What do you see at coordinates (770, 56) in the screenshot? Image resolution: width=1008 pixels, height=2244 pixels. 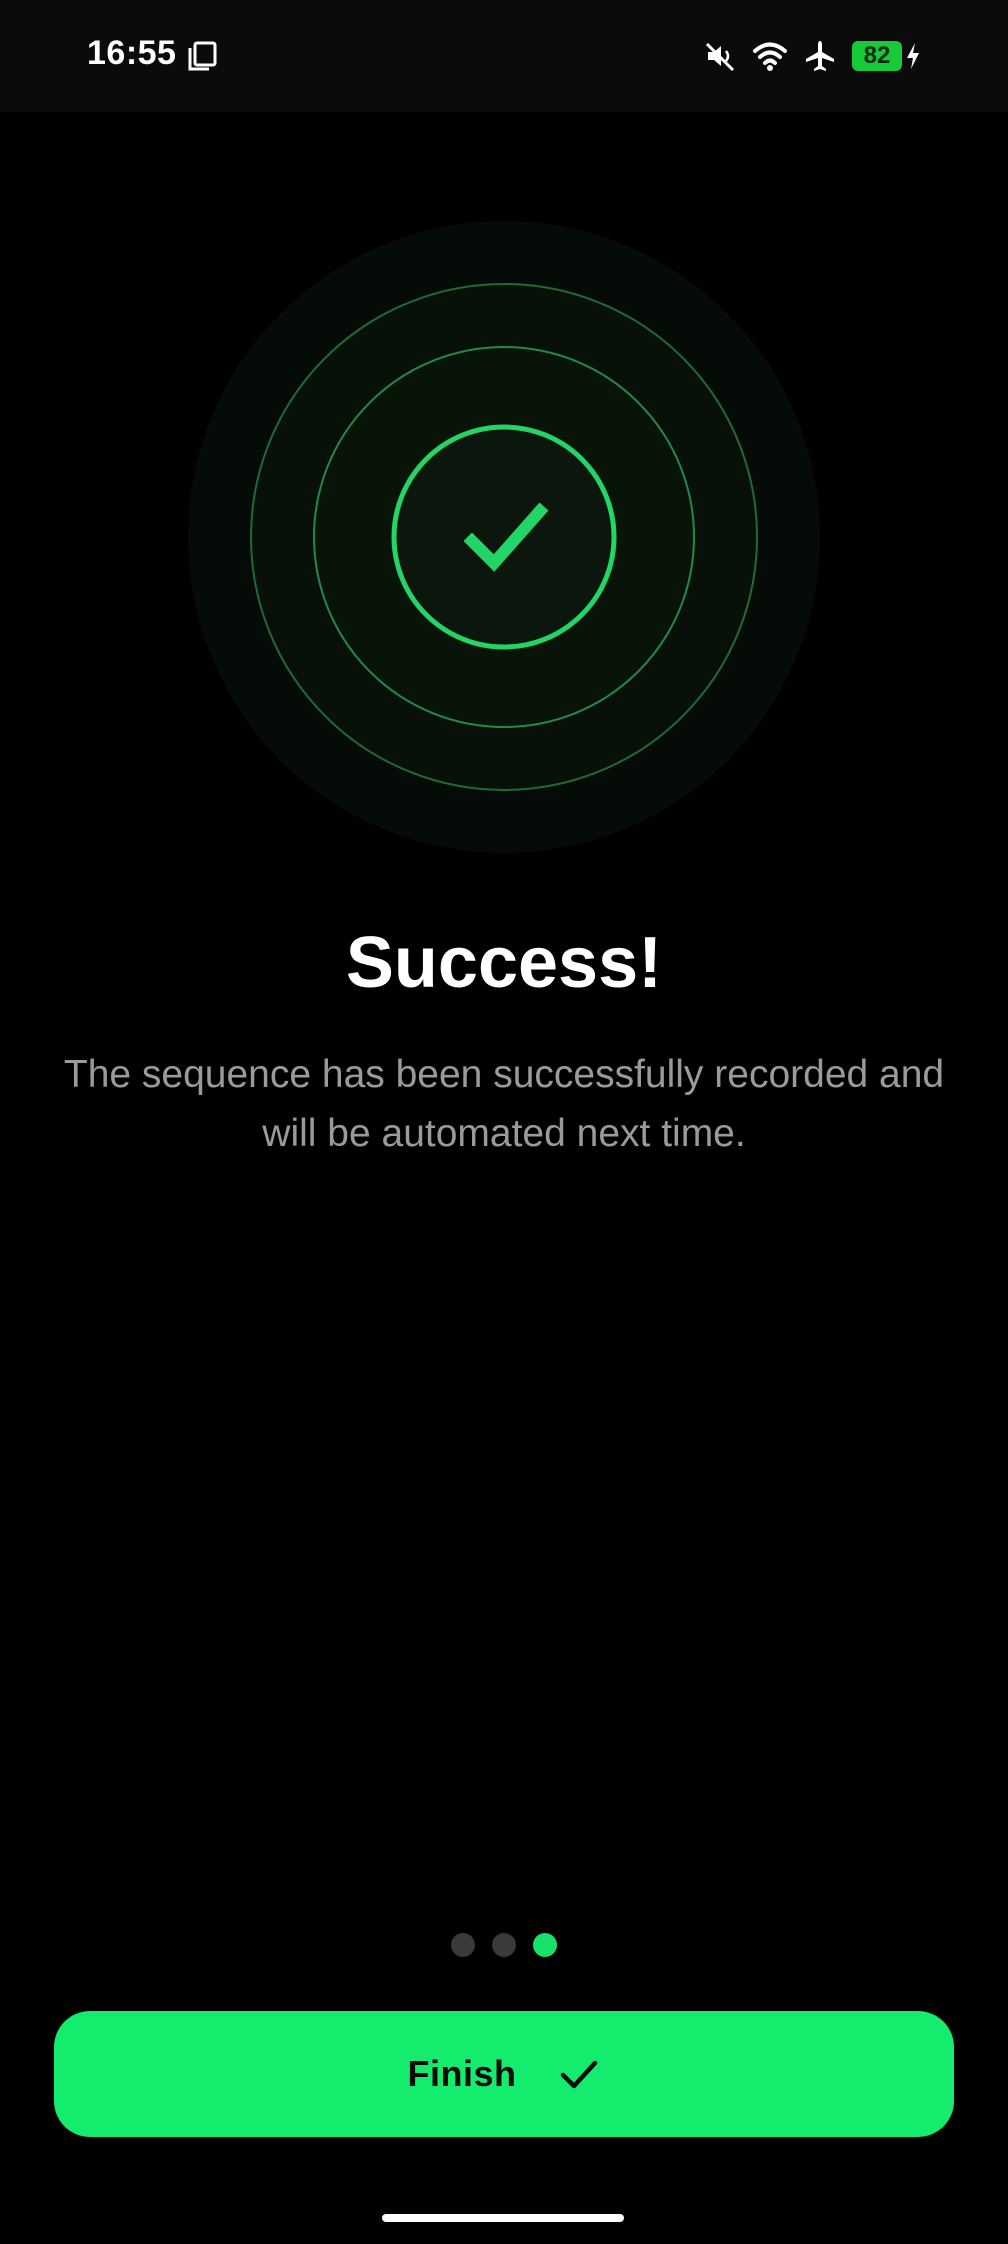 I see `wifi-icon` at bounding box center [770, 56].